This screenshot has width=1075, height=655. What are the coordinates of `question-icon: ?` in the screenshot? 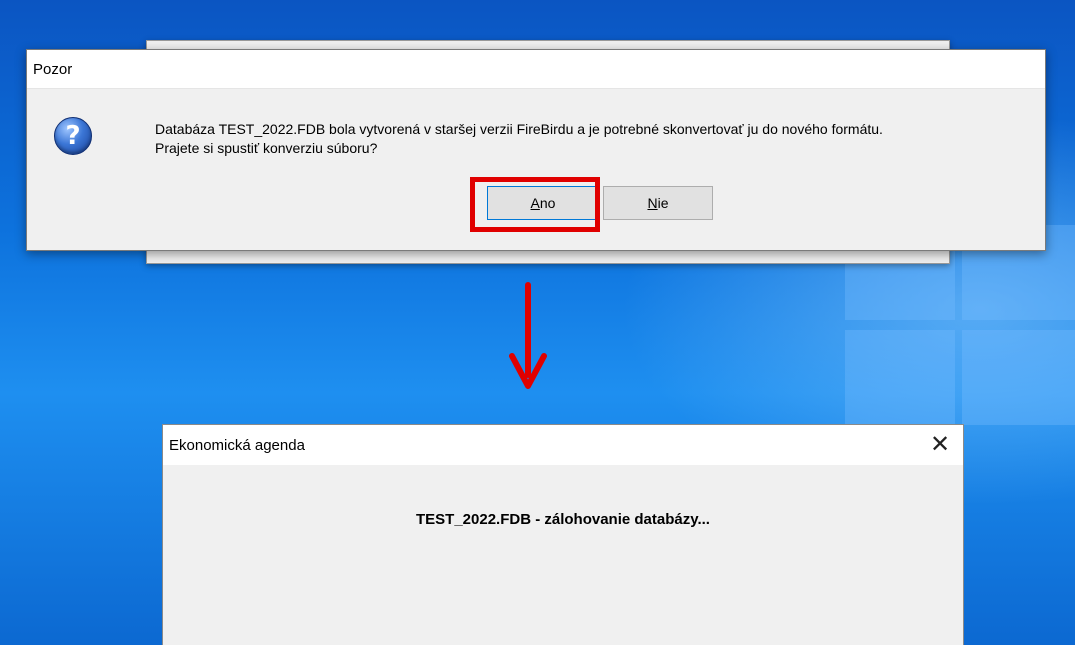 It's located at (73, 136).